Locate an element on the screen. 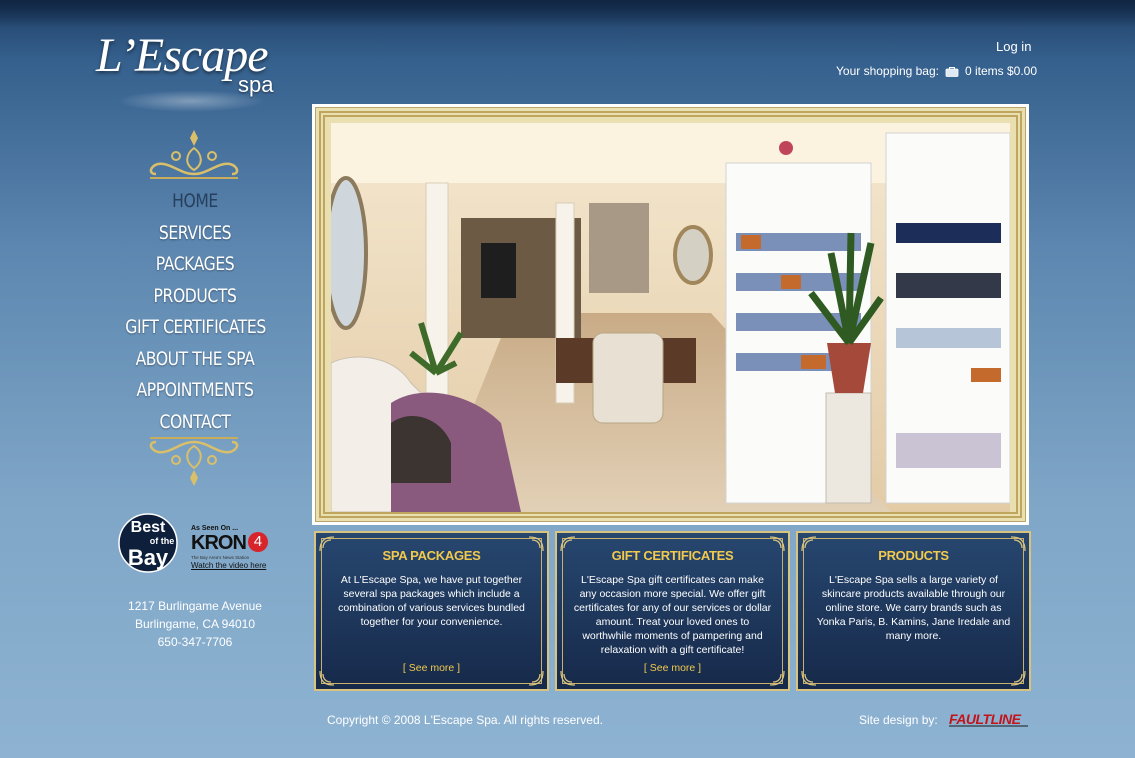 This screenshot has height=758, width=1135. login-link: Log in is located at coordinates (1013, 46).